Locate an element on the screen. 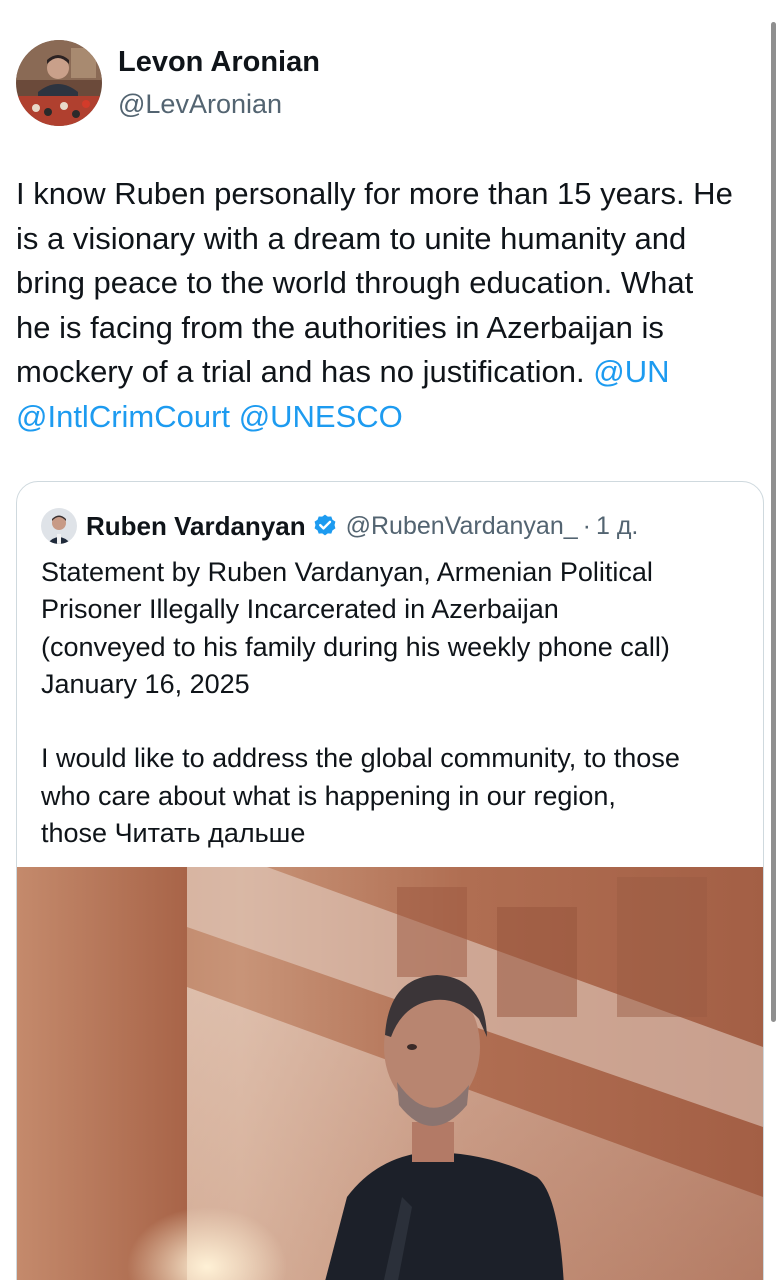 This screenshot has height=1280, width=779. quoted-author-avatar is located at coordinates (59, 526).